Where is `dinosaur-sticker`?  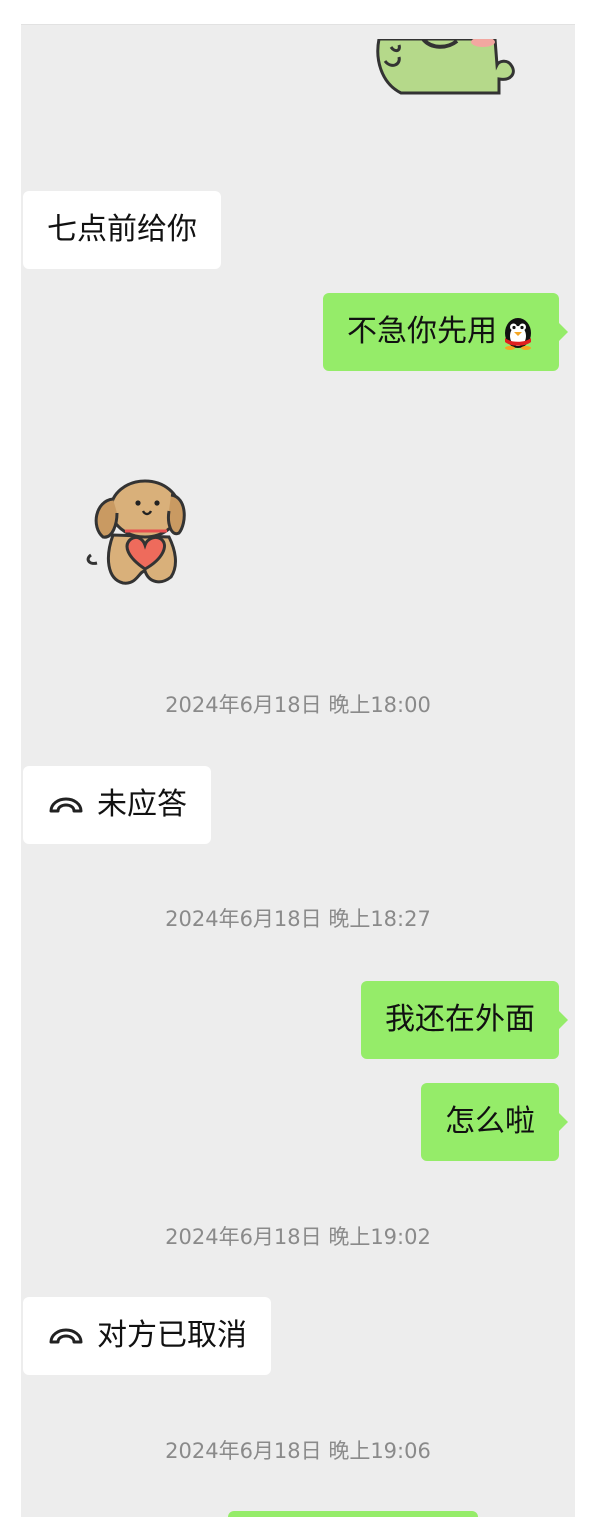 dinosaur-sticker is located at coordinates (446, 66).